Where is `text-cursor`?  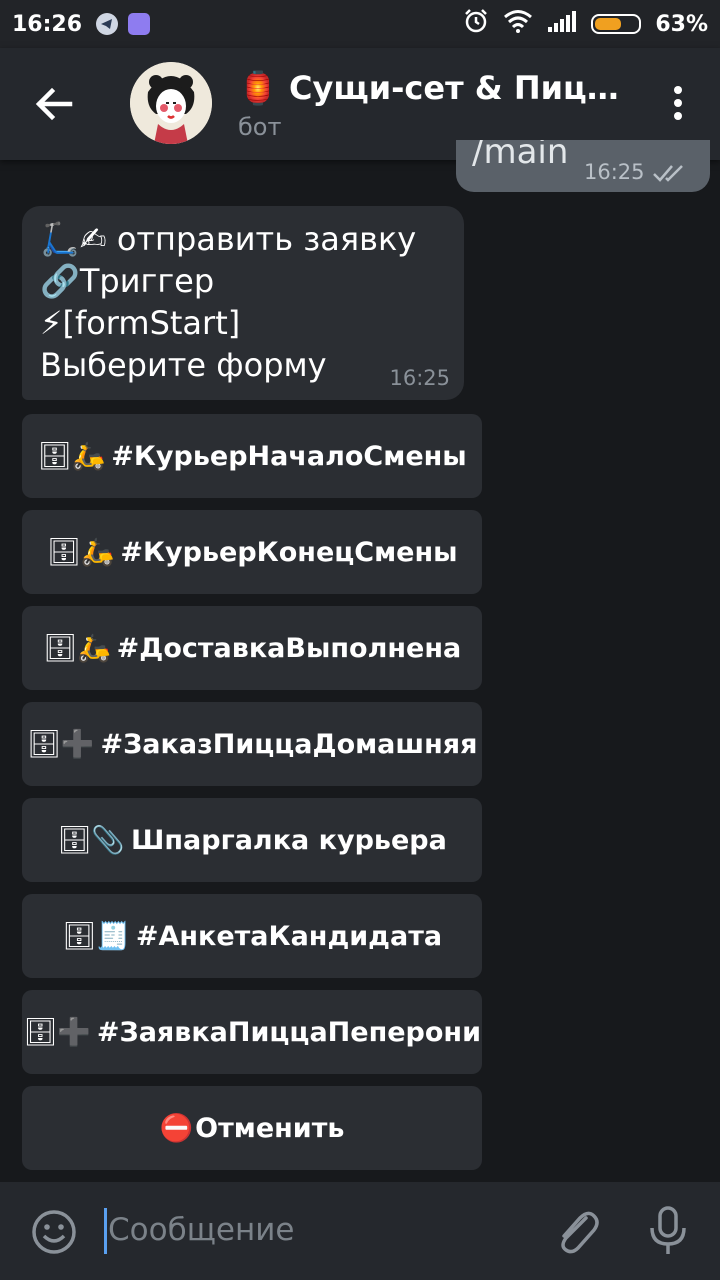
text-cursor is located at coordinates (105, 1231).